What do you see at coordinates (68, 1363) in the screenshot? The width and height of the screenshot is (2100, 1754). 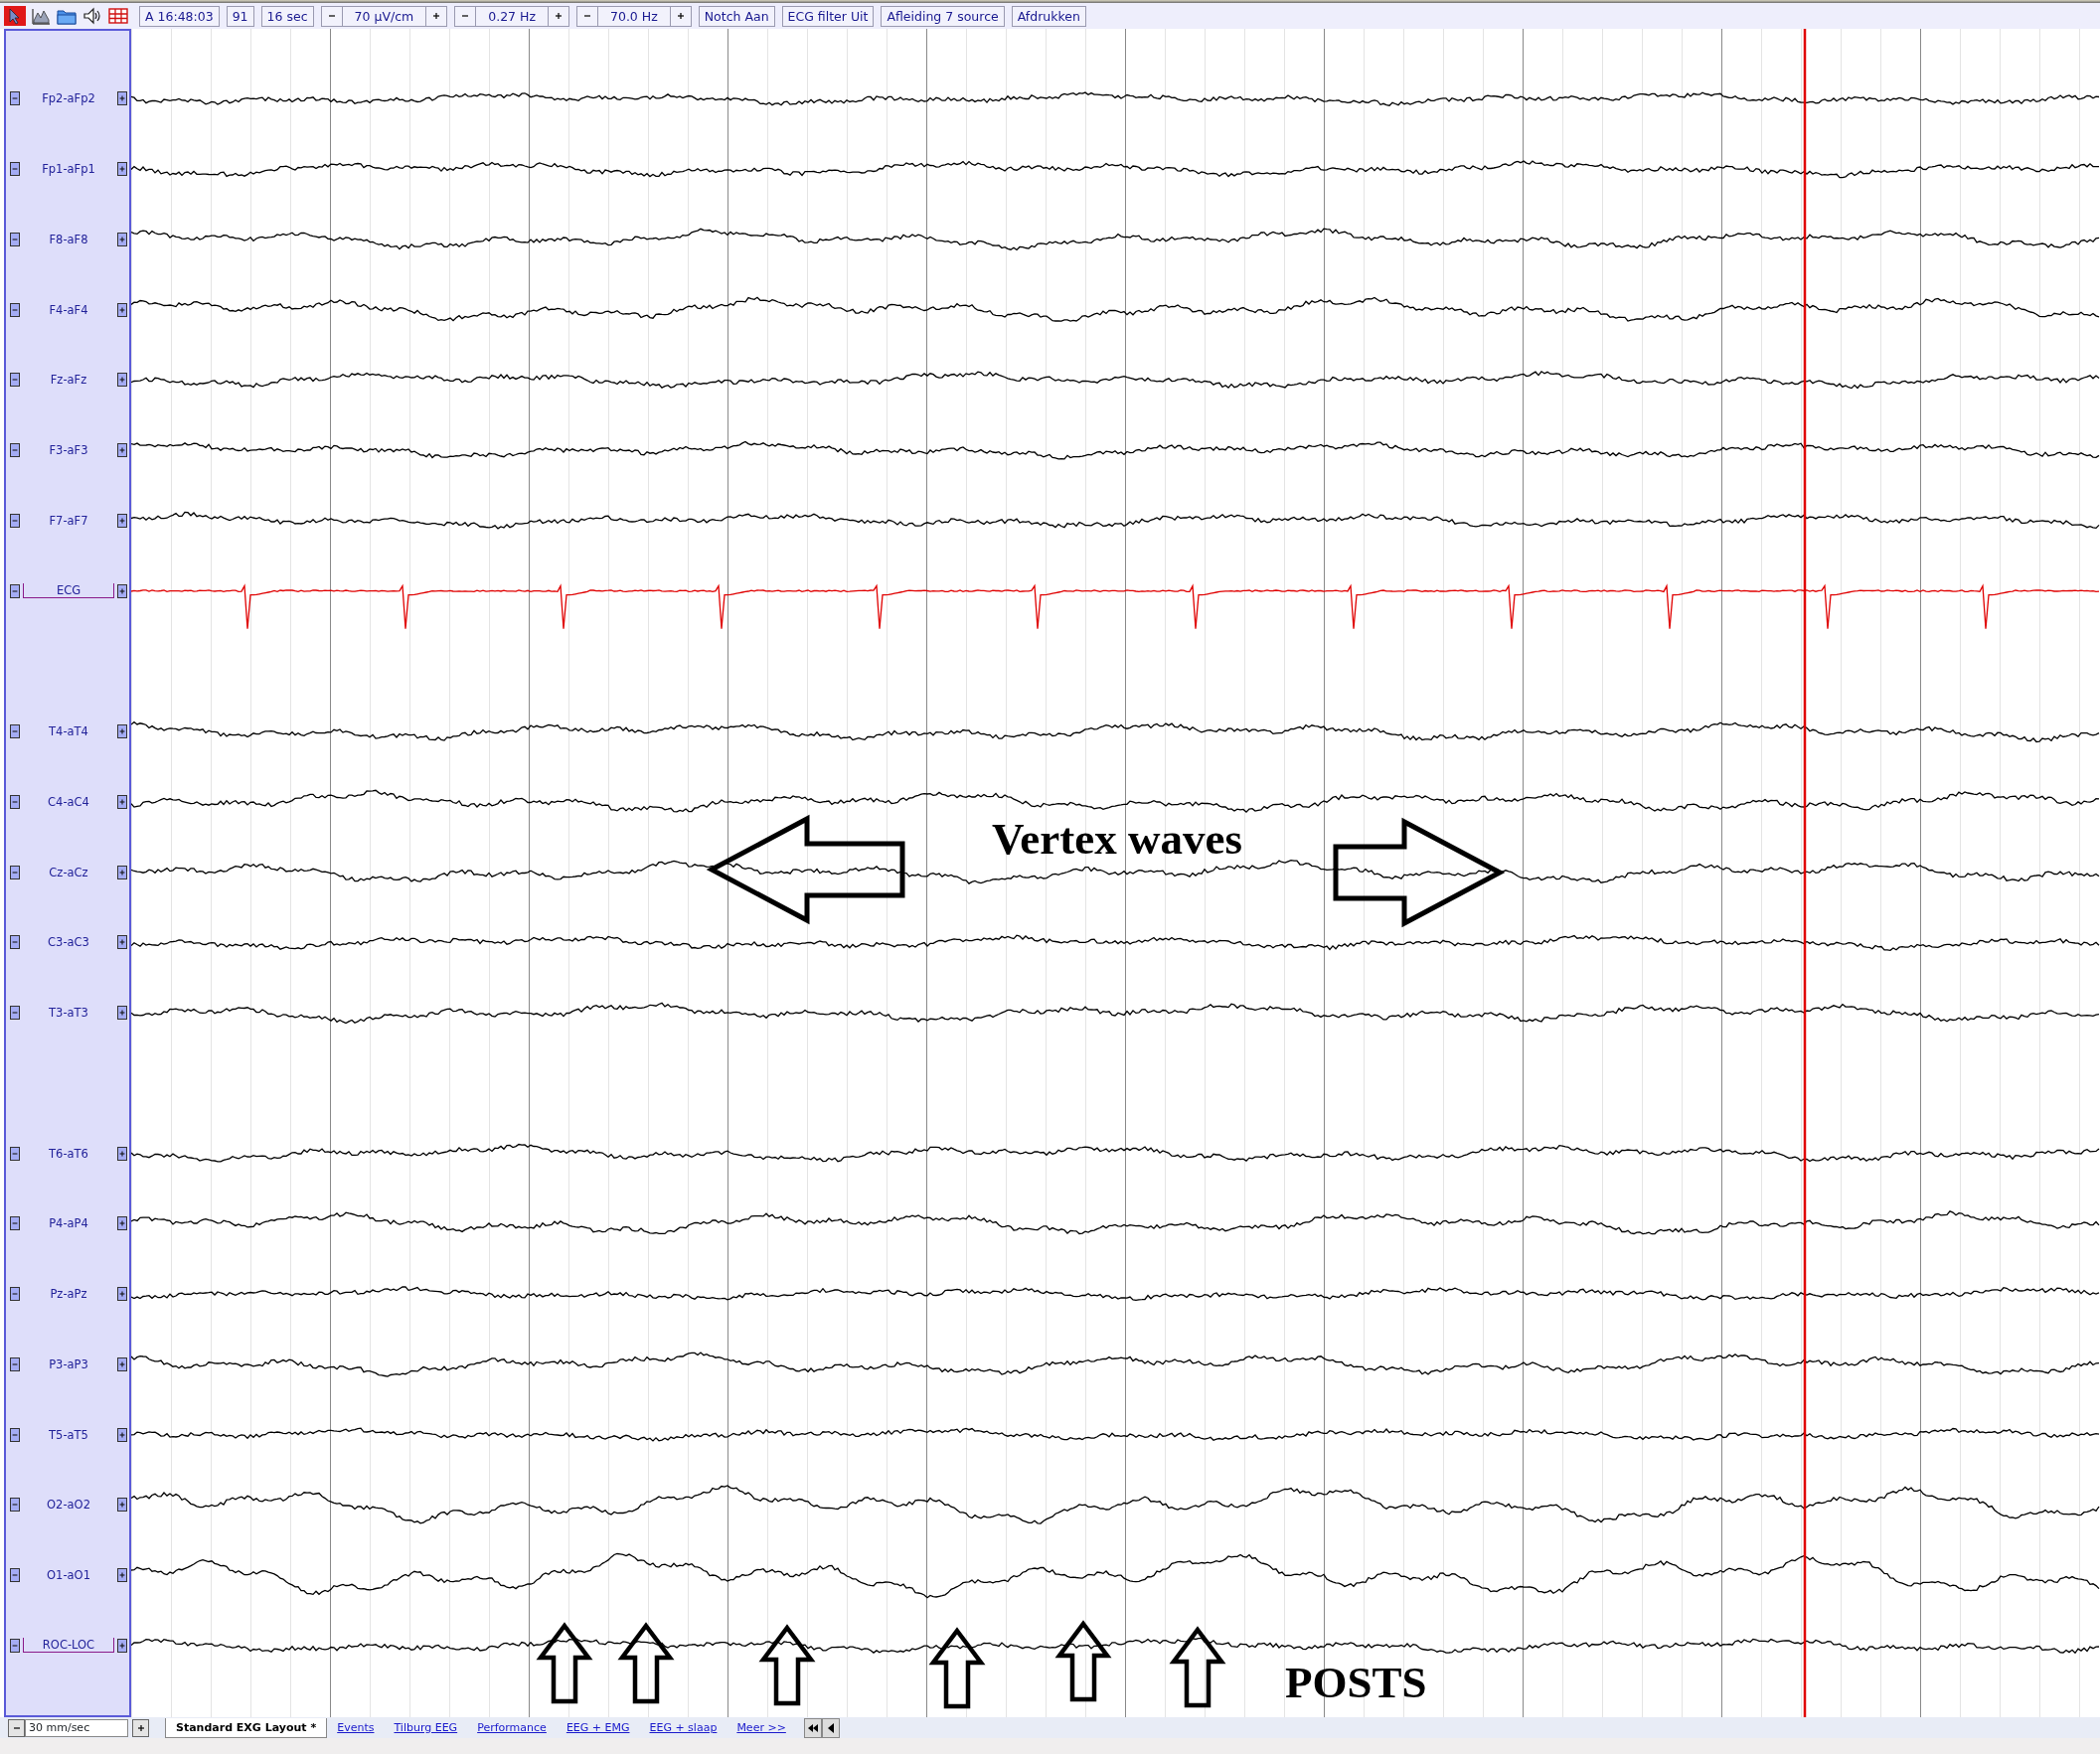 I see `channel-label: P3-aP3` at bounding box center [68, 1363].